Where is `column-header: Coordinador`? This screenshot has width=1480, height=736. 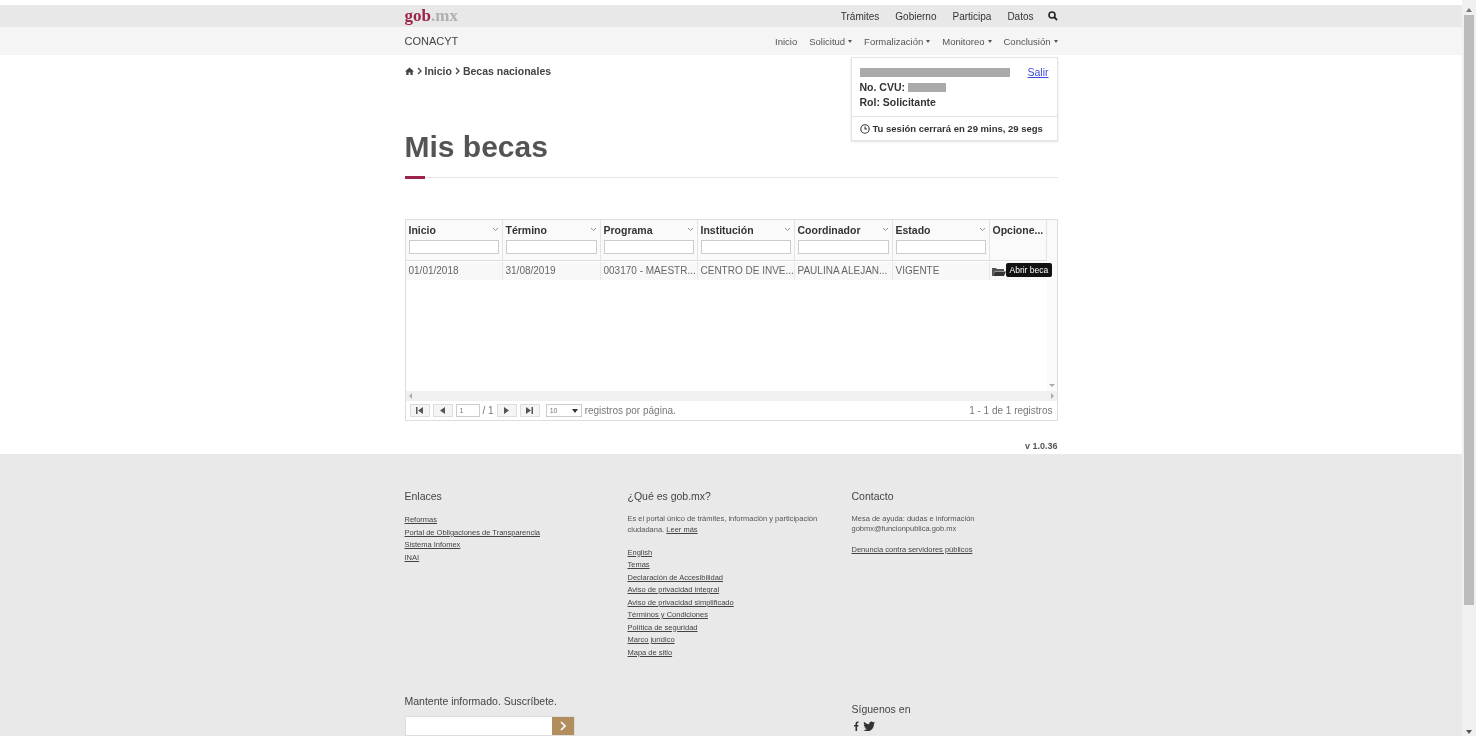 column-header: Coordinador is located at coordinates (829, 229).